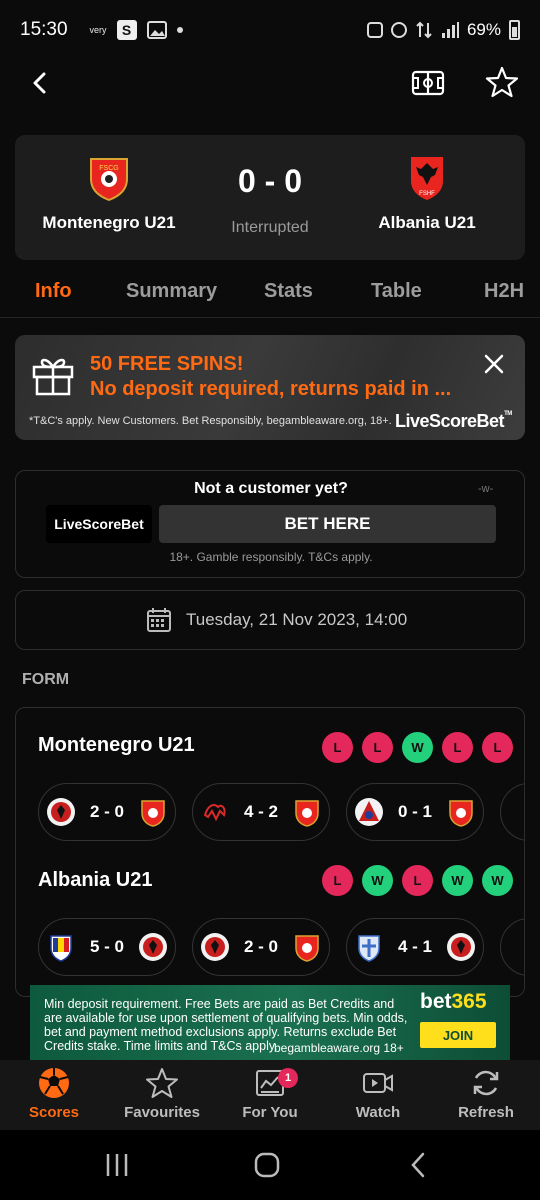 The width and height of the screenshot is (540, 1200). I want to click on form-result-score: 2 - 0, so click(261, 946).